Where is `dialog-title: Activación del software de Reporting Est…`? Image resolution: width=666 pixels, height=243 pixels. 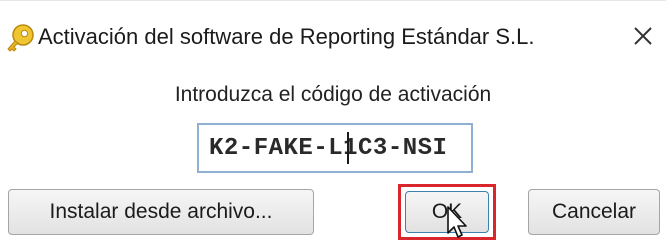
dialog-title: Activación del software de Reporting Est… is located at coordinates (286, 36).